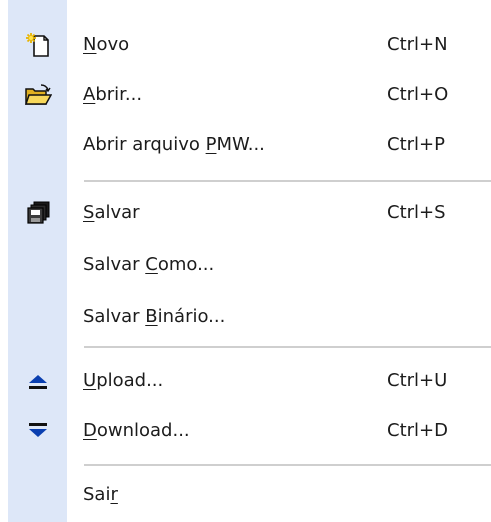  Describe the element at coordinates (111, 212) in the screenshot. I see `menu-item-label: Salvar` at that location.